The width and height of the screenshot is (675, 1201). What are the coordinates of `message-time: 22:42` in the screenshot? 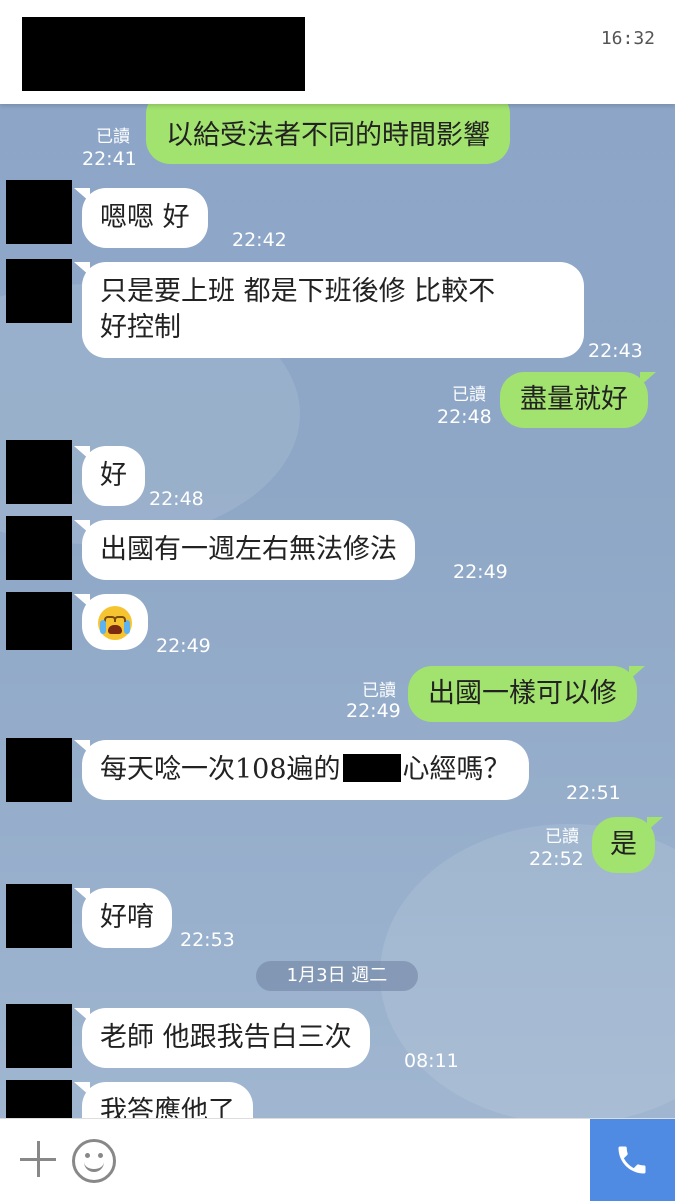 It's located at (259, 240).